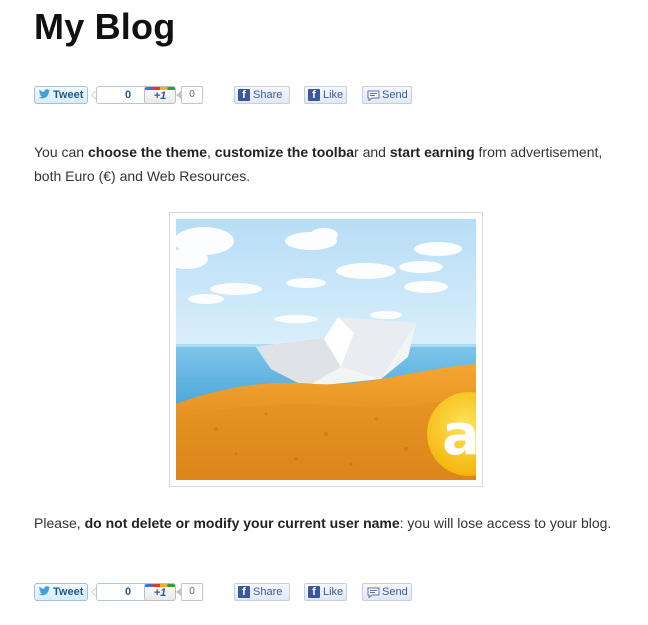 This screenshot has height=625, width=648. What do you see at coordinates (61, 152) in the screenshot?
I see `text-span: You can` at bounding box center [61, 152].